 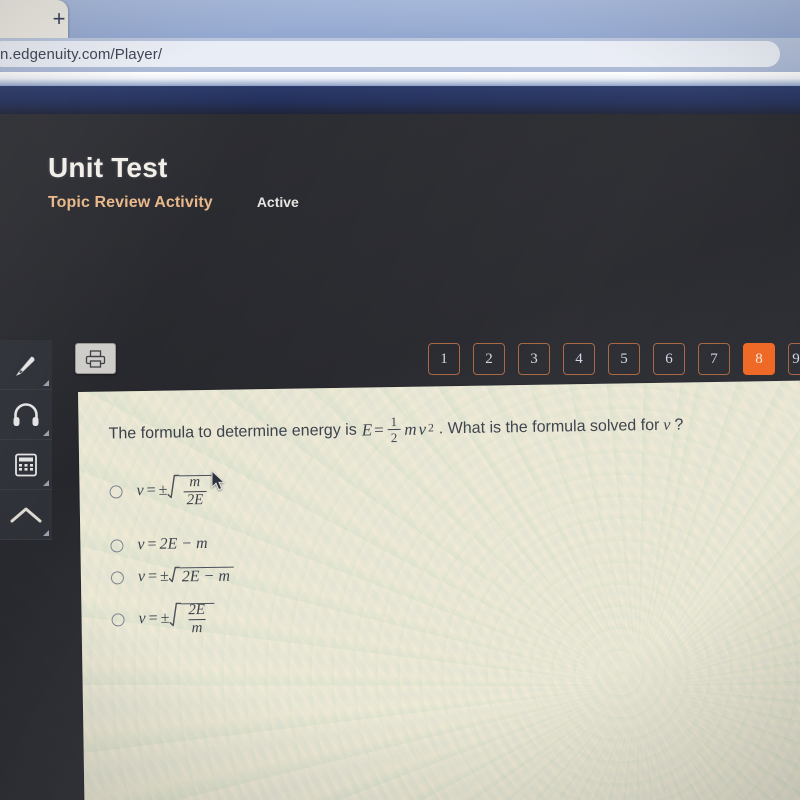 What do you see at coordinates (152, 576) in the screenshot?
I see `option-c-equals: =` at bounding box center [152, 576].